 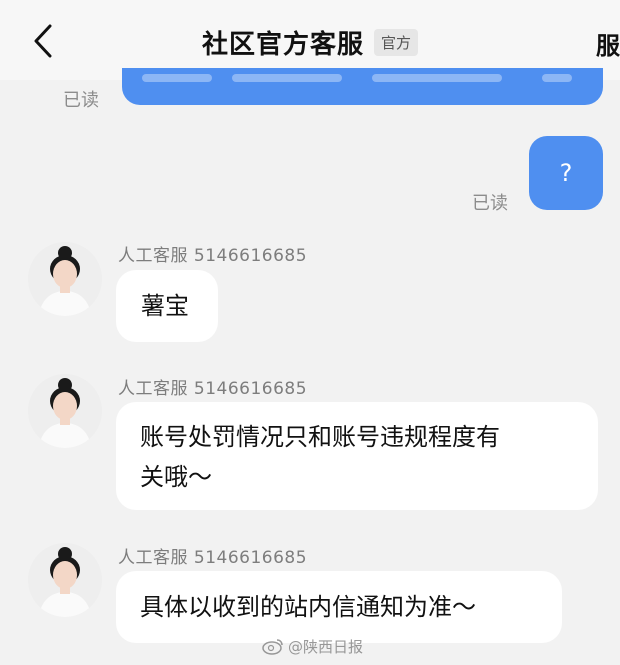 I want to click on received-message-bubble: 具体以收到的站内信通知为准～, so click(x=339, y=607).